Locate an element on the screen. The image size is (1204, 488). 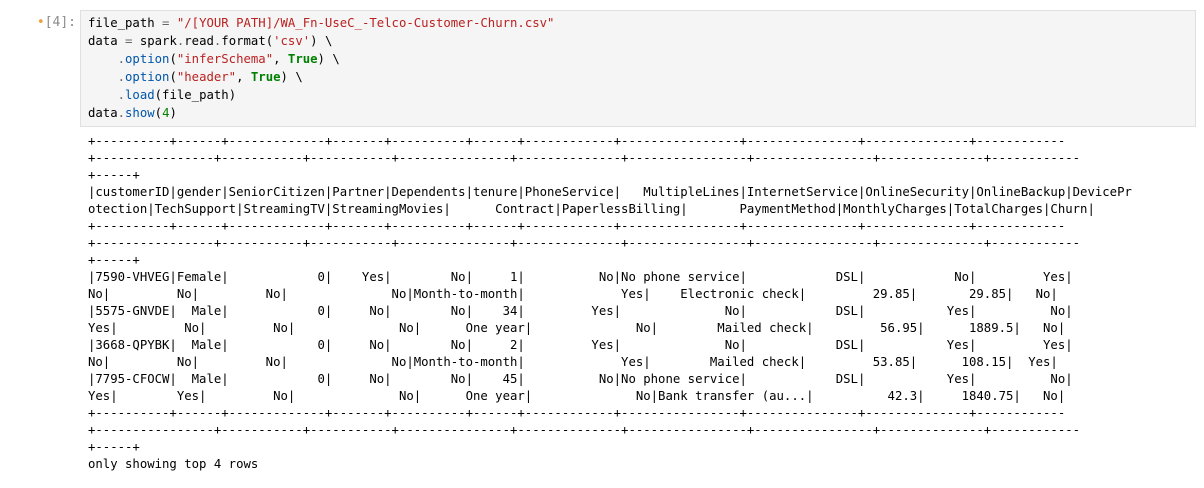
code-token: ) is located at coordinates (173, 113).